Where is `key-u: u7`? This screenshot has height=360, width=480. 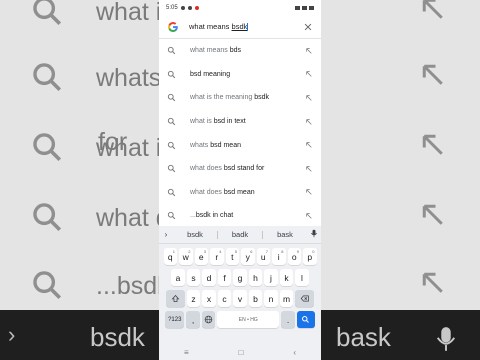
key-u: u7 is located at coordinates (263, 256).